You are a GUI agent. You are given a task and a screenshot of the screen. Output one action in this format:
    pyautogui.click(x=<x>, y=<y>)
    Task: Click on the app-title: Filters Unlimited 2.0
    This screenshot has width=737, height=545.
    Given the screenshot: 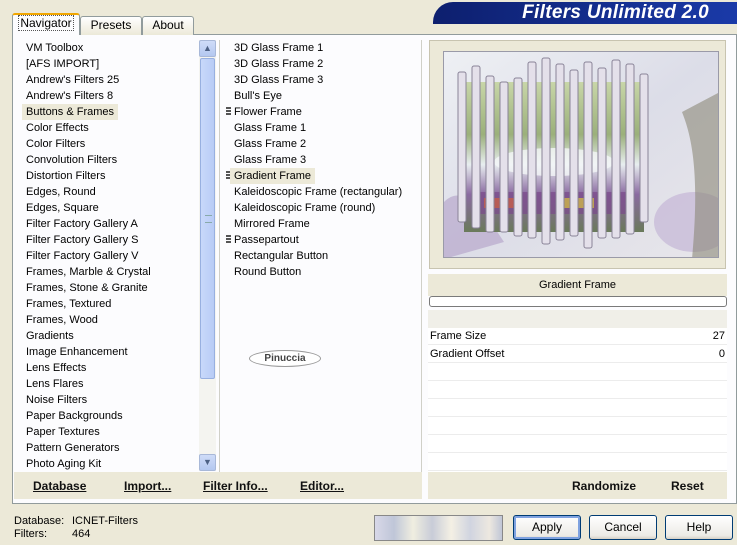 What is the action you would take?
    pyautogui.click(x=615, y=12)
    